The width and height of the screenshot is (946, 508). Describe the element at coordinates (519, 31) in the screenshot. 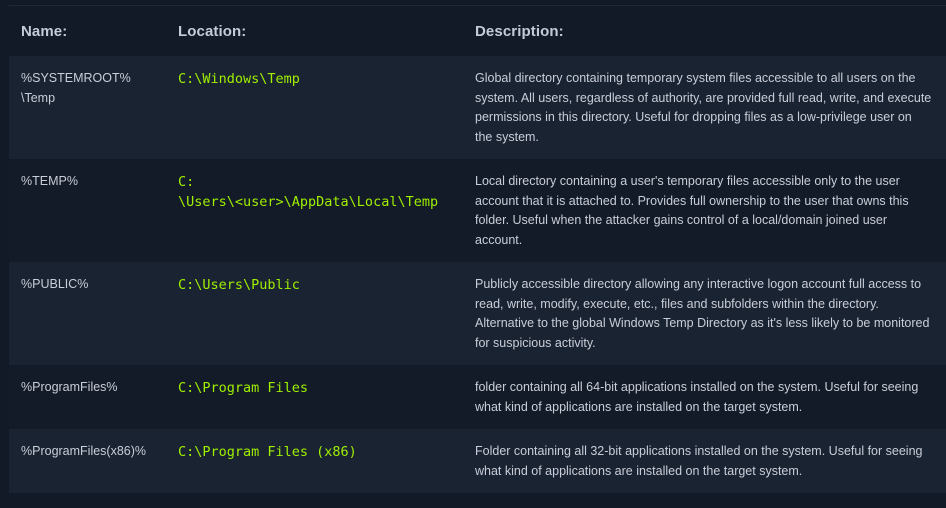

I see `header-description: Description:` at that location.